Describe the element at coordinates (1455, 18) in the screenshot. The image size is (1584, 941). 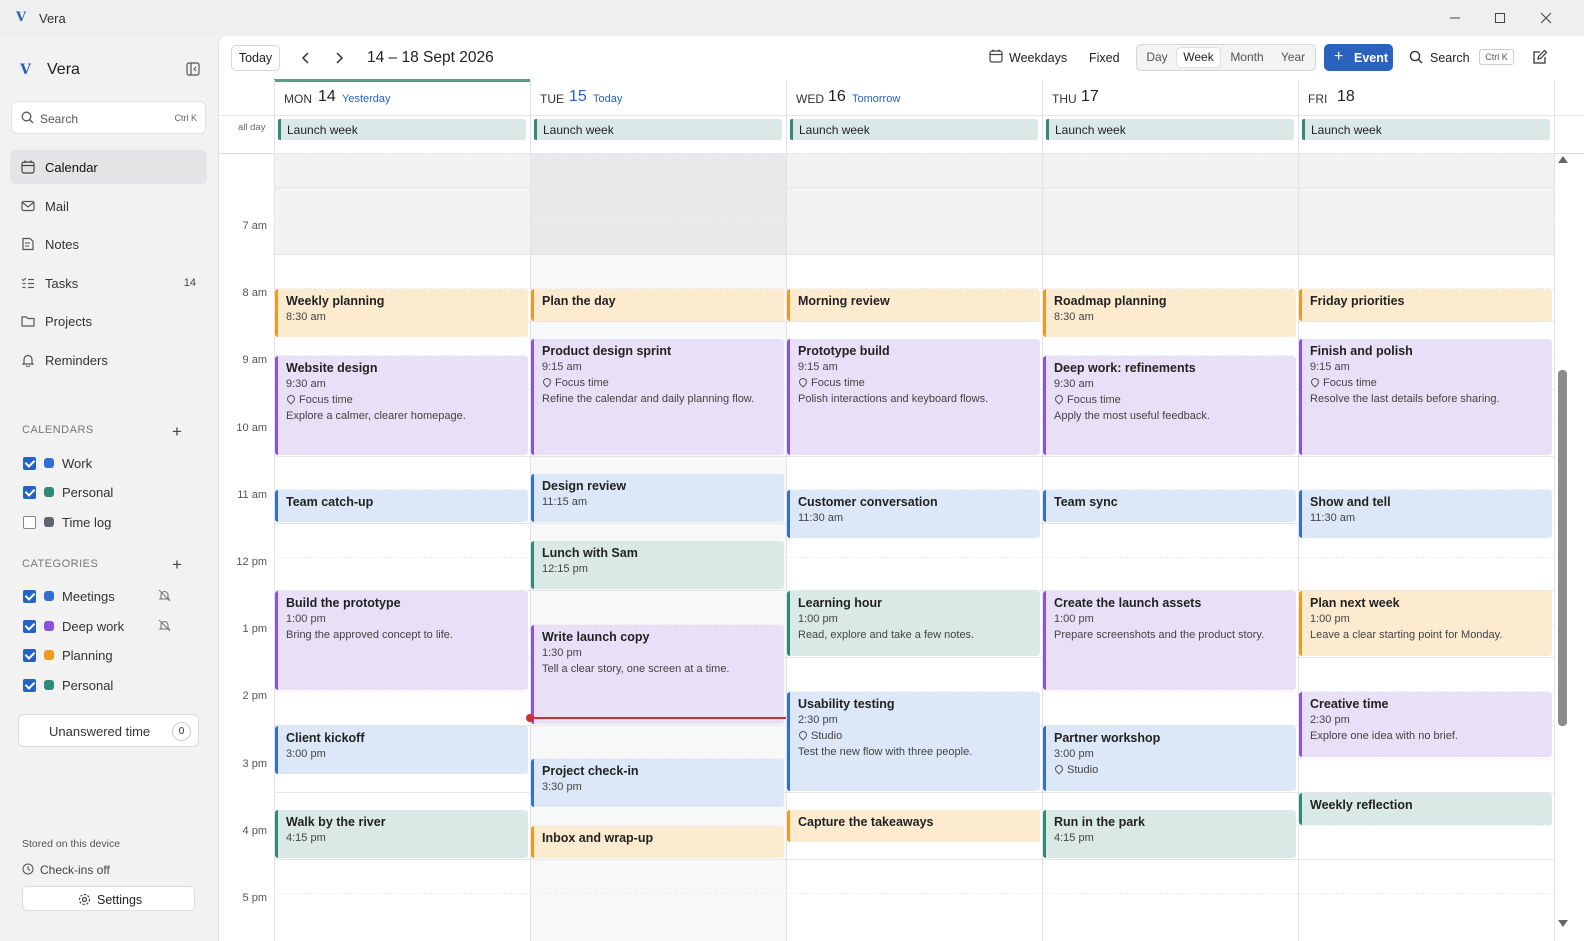
I see `minimize-button` at that location.